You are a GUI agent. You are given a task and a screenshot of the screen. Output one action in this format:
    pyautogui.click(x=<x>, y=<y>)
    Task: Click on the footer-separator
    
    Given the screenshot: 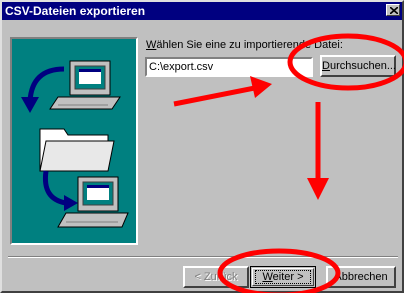 What is the action you would take?
    pyautogui.click(x=203, y=257)
    